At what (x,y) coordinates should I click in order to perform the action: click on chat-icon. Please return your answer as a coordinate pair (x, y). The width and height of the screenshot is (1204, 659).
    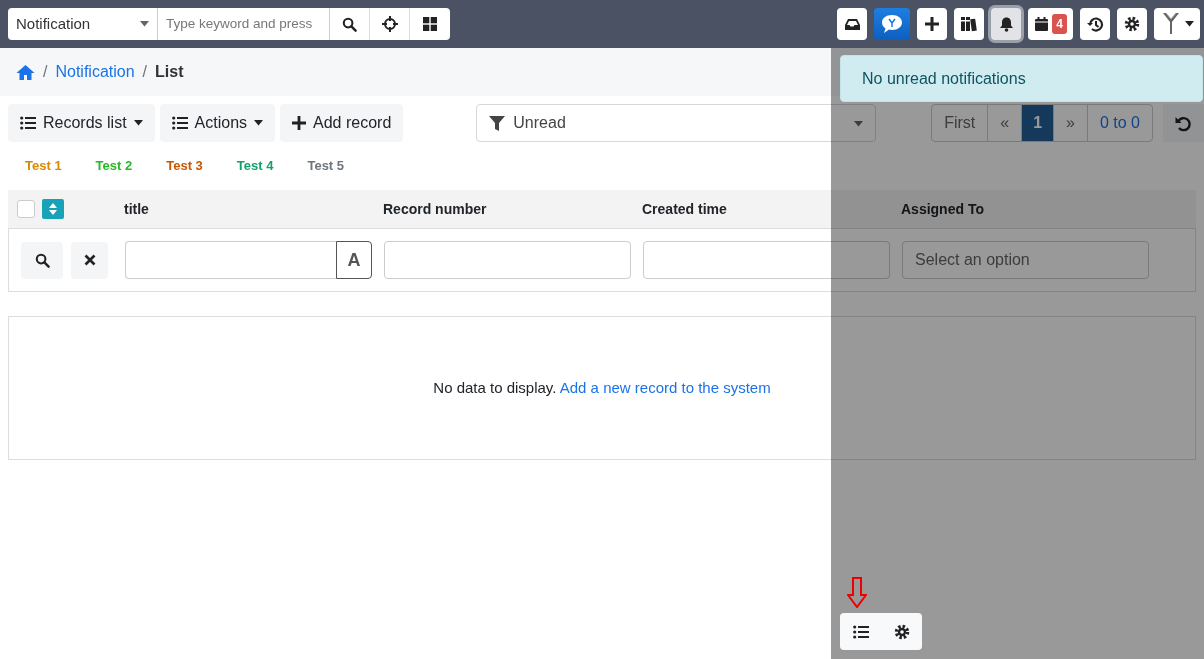
    Looking at the image, I should click on (892, 24).